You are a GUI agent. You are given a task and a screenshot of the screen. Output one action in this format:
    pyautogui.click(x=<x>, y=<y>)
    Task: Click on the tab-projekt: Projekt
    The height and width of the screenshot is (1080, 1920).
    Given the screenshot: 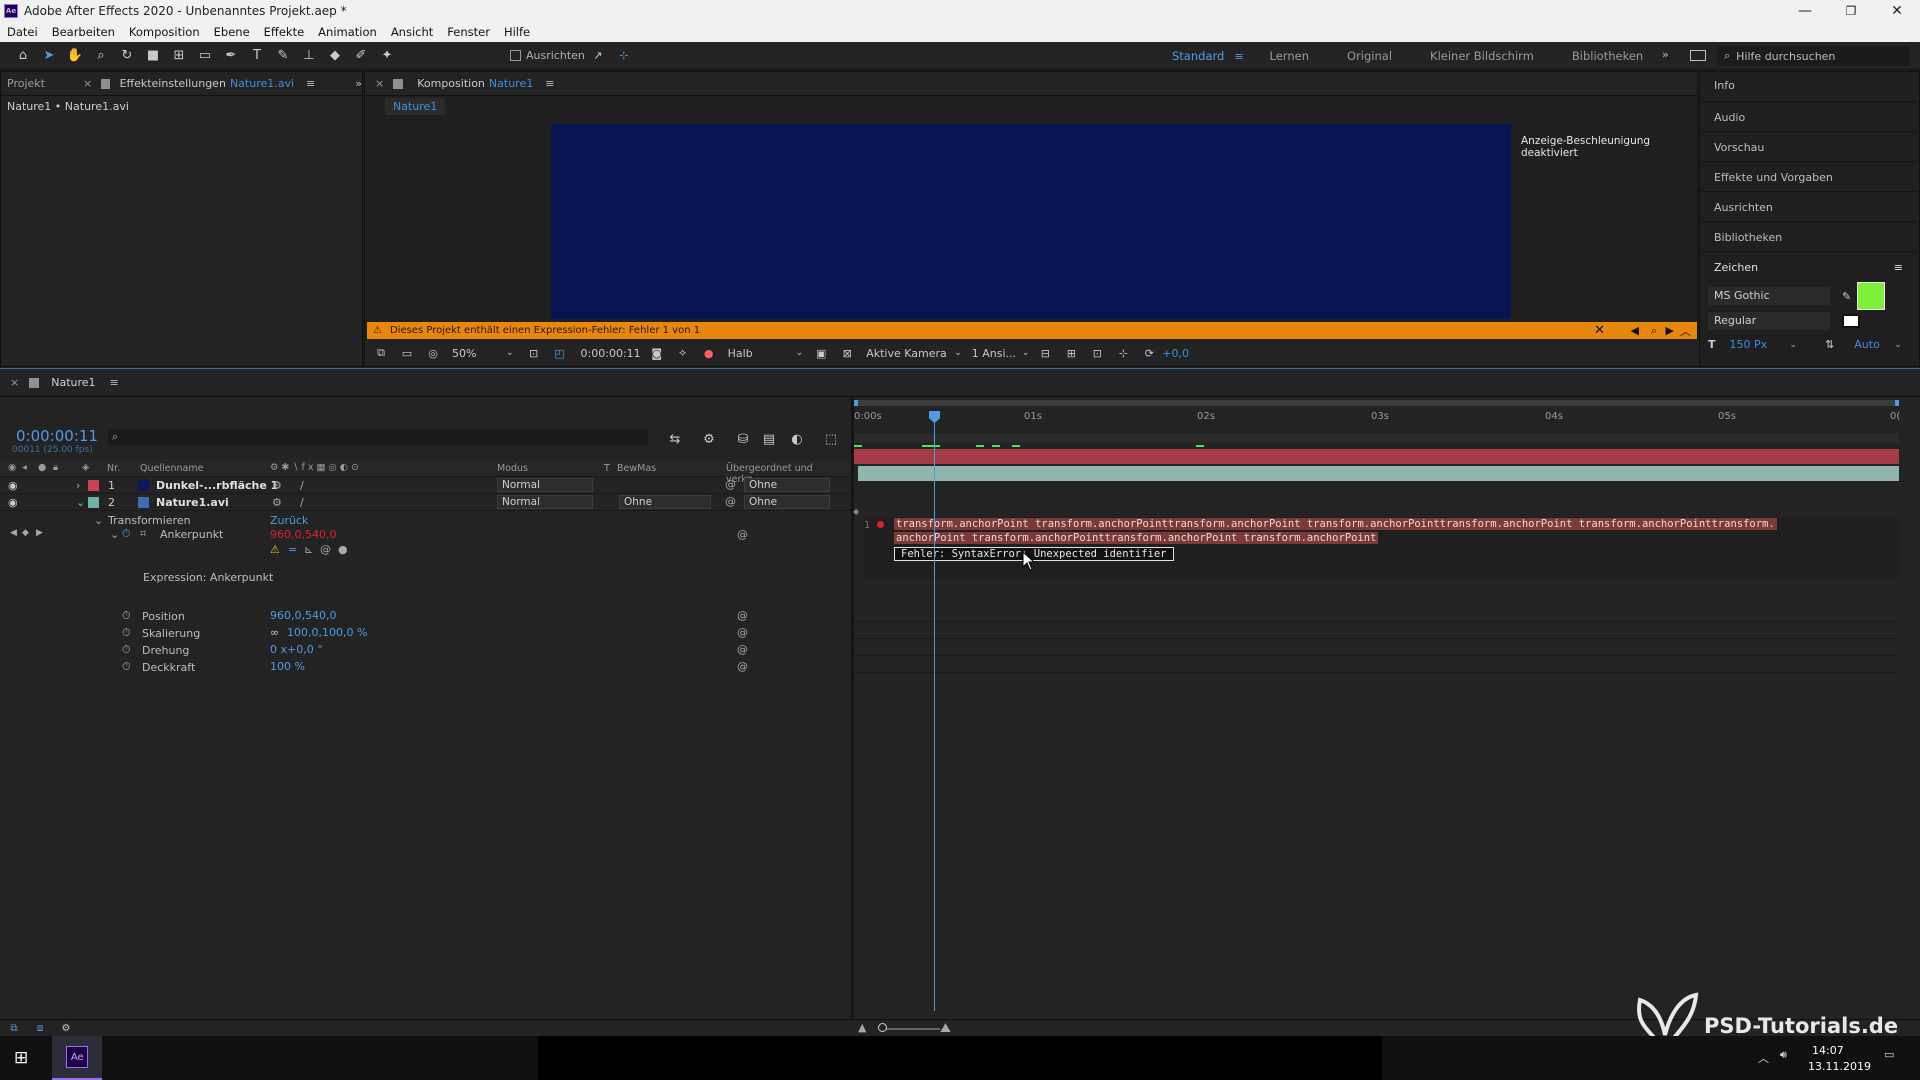 What is the action you would take?
    pyautogui.click(x=26, y=83)
    